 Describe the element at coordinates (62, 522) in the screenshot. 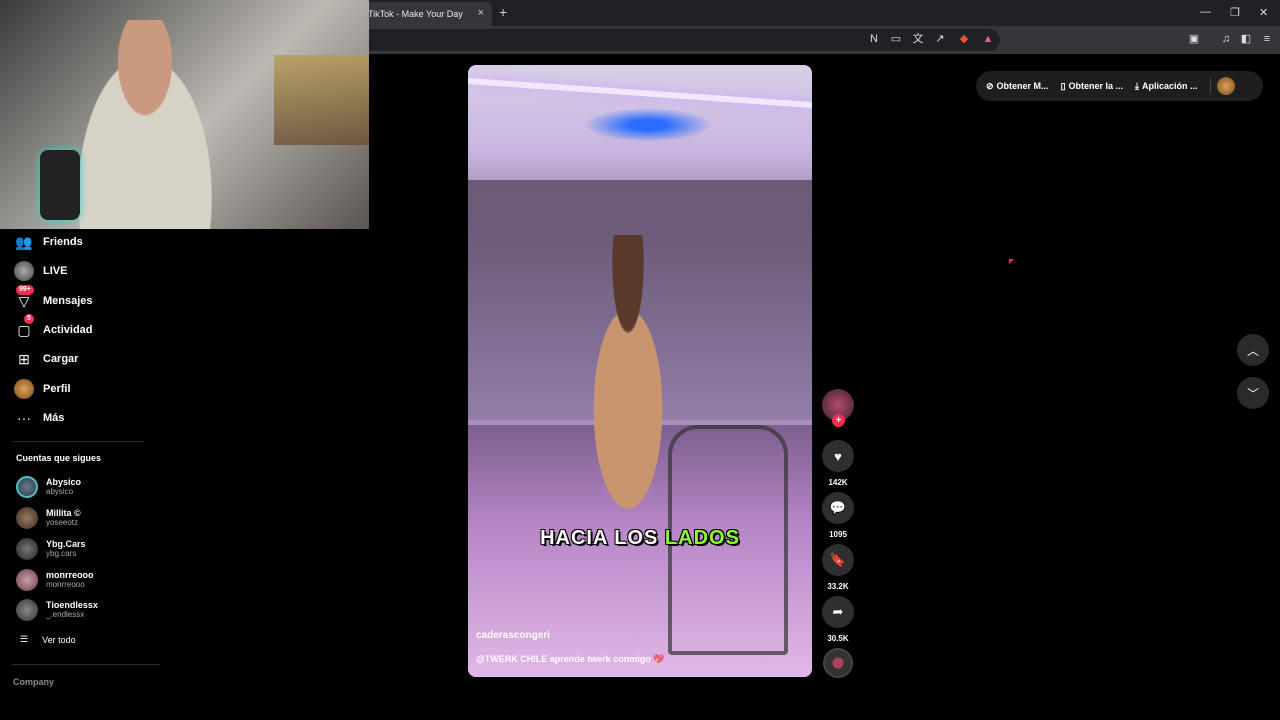

I see `following-handle: yoseeotz` at that location.